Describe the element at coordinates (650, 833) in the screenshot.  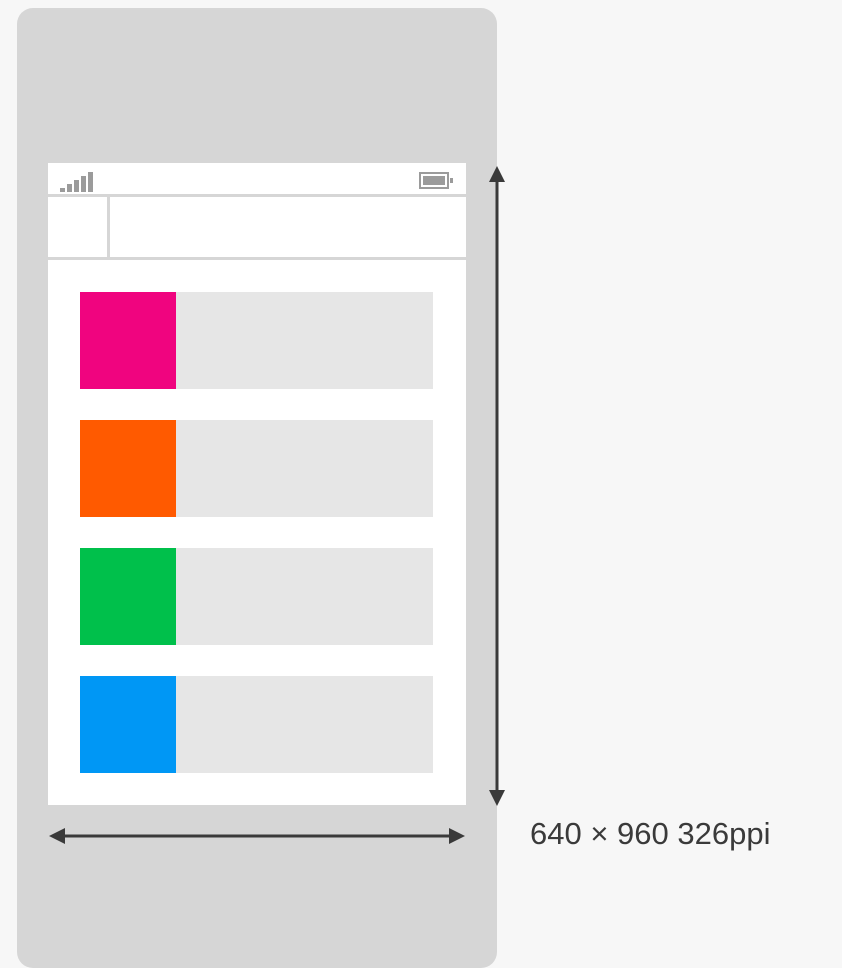
I see `resolution-label: 640 × 960 326ppi` at that location.